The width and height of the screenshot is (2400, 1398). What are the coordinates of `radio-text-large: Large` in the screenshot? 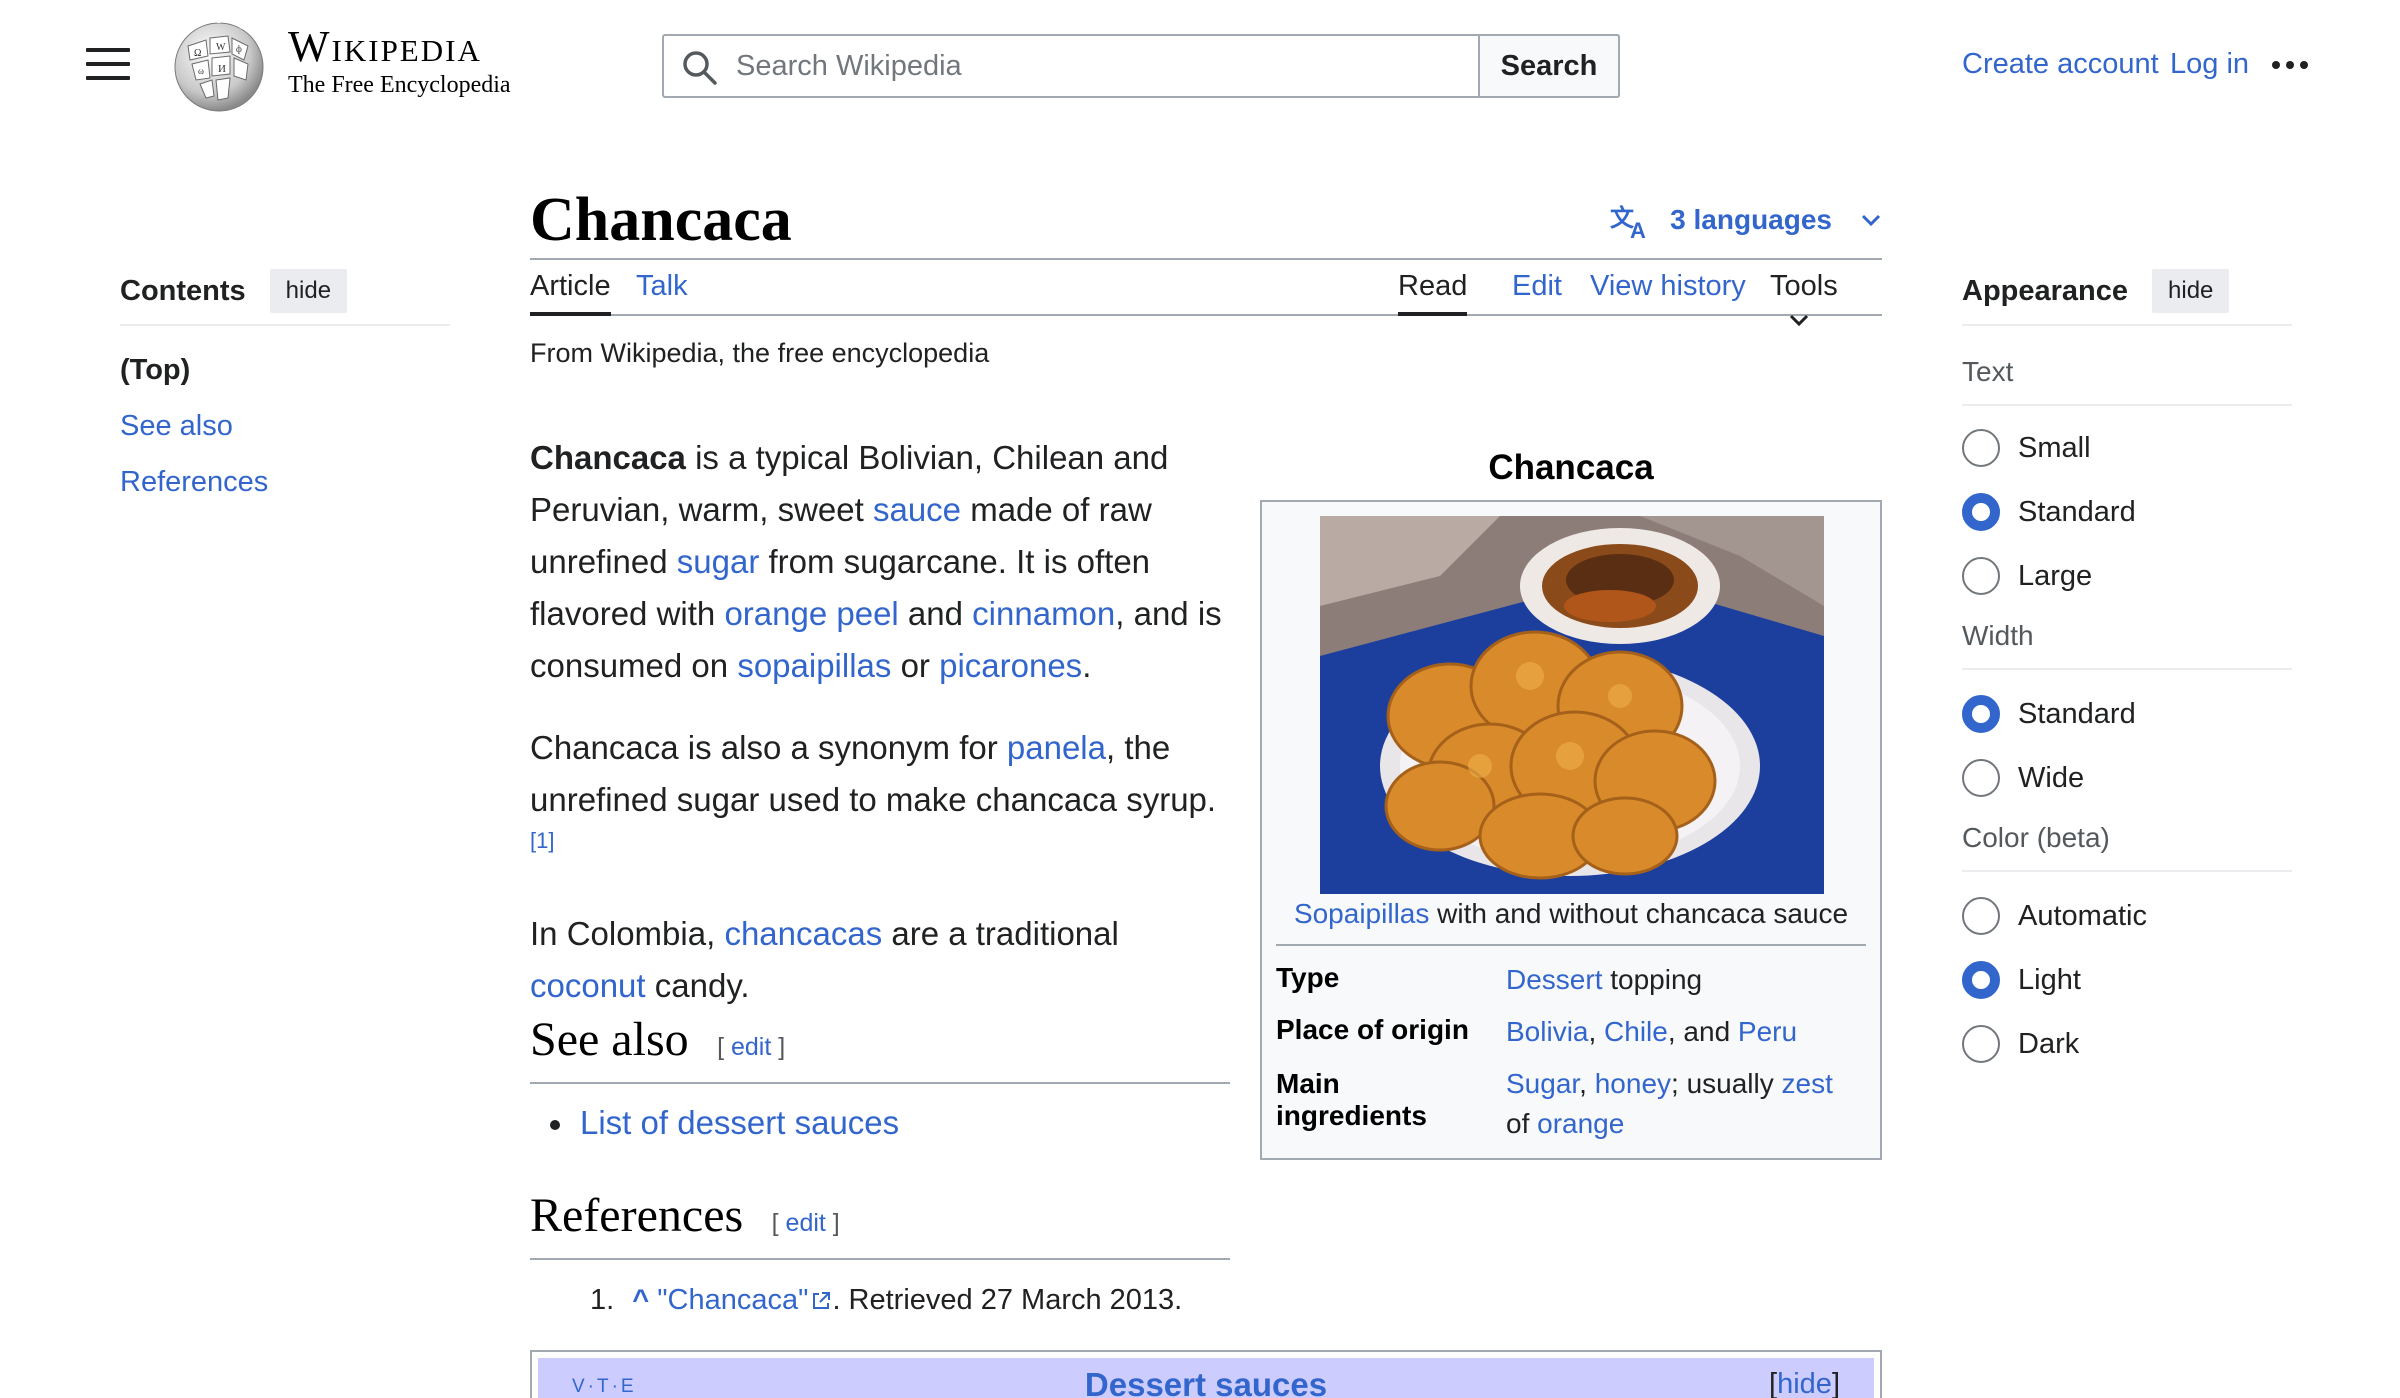 It's located at (2127, 576).